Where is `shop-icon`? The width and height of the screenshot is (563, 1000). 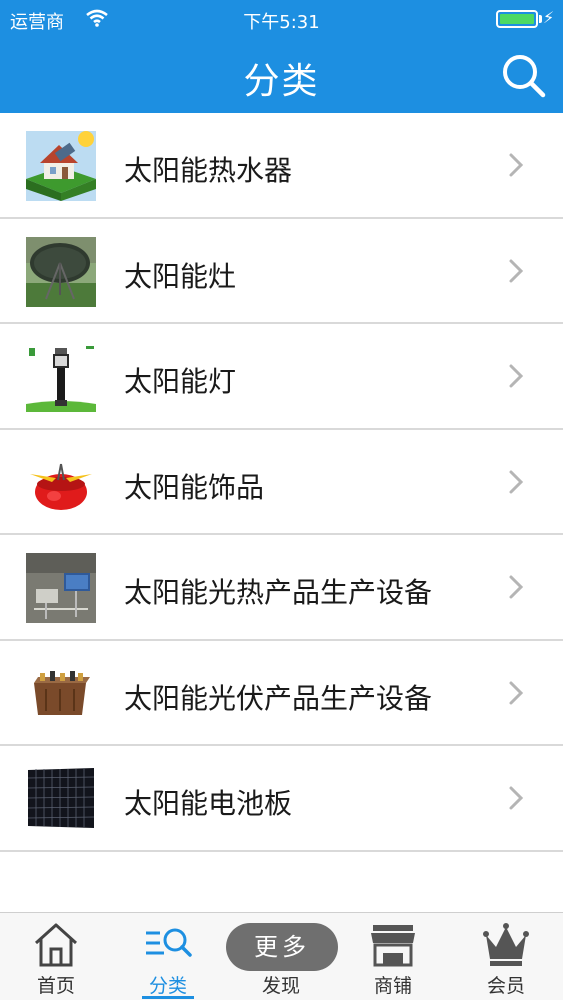 shop-icon is located at coordinates (393, 946).